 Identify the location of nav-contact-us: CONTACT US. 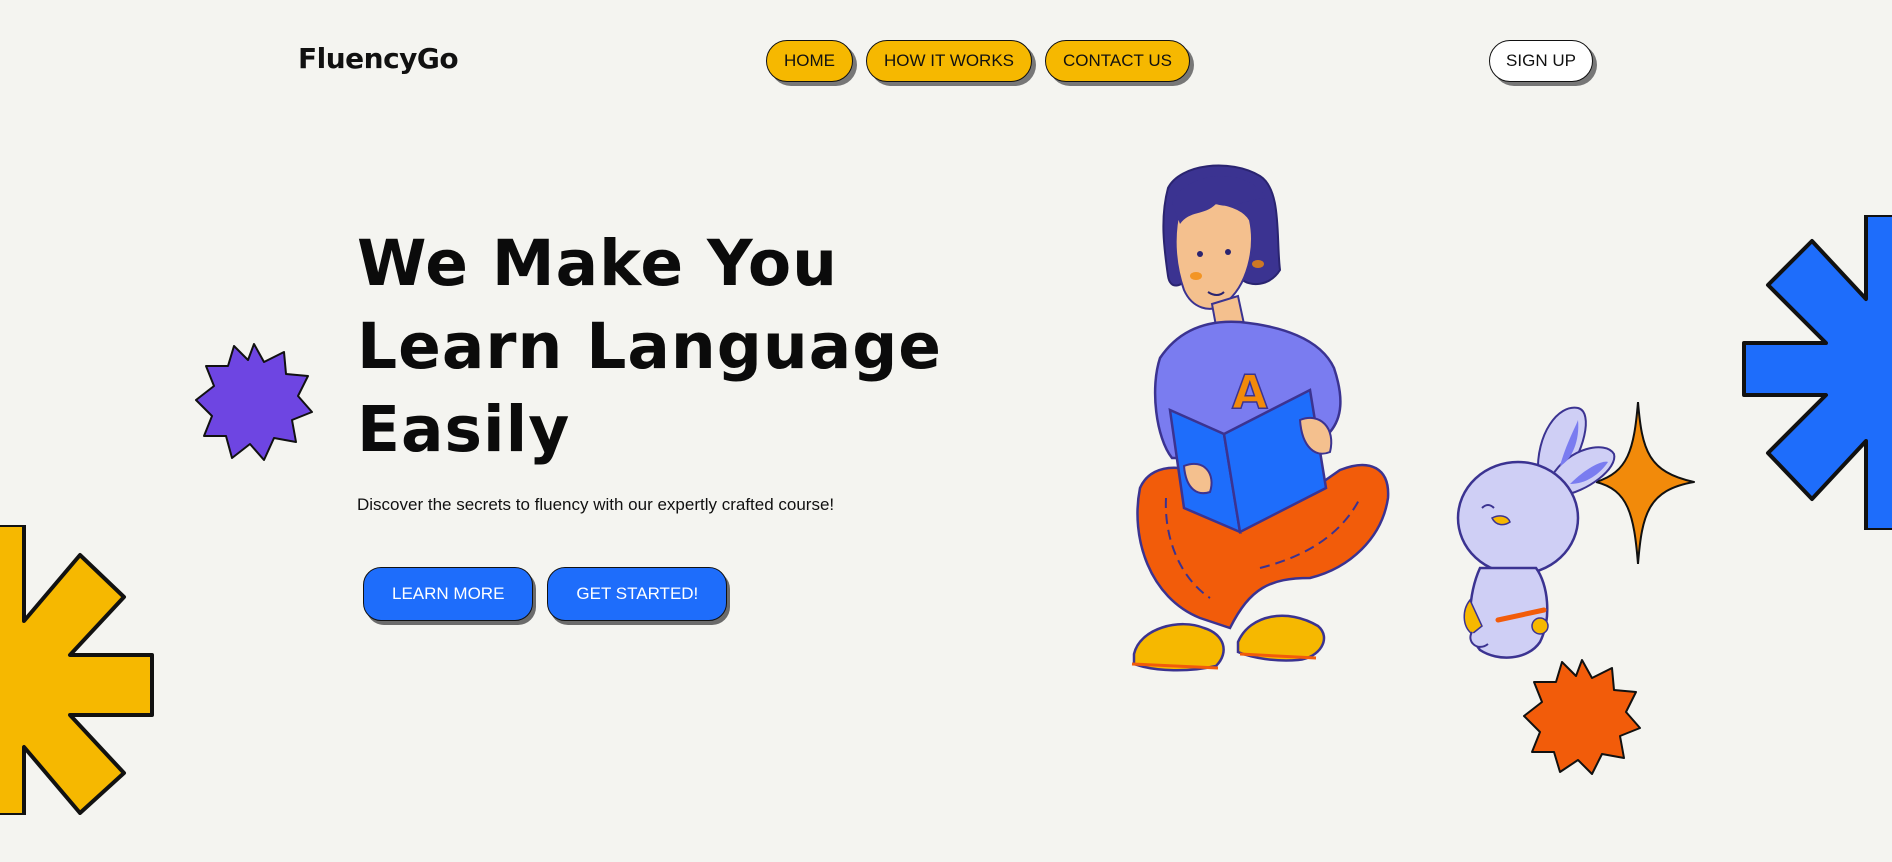
(1117, 61).